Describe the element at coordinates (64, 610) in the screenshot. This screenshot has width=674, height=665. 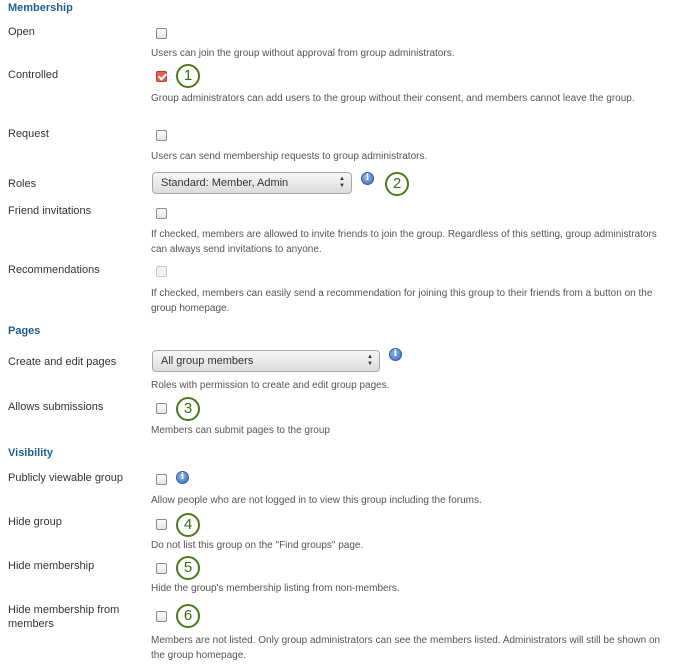
I see `hide-members-label-line1: Hide membership from` at that location.